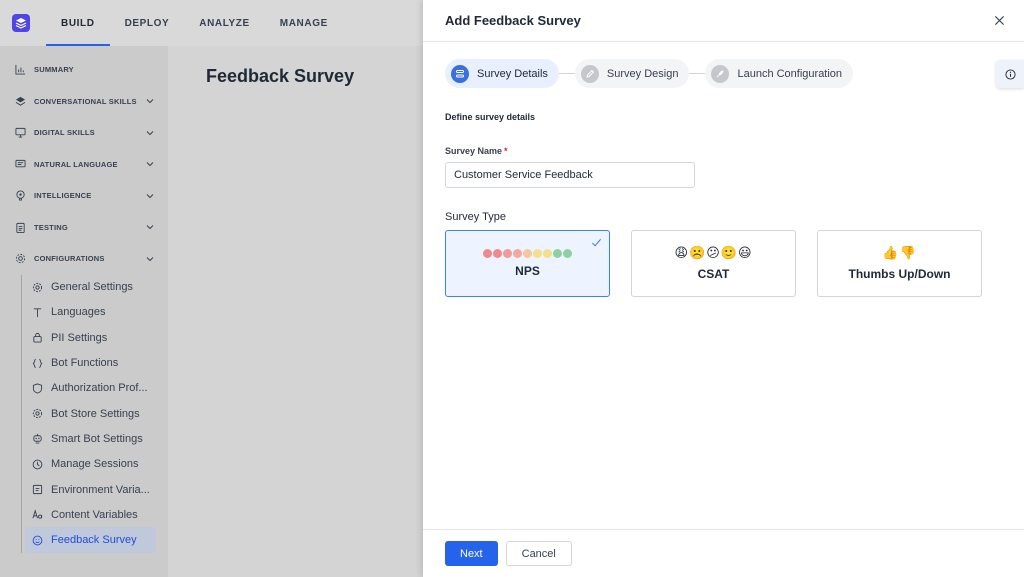 This screenshot has height=577, width=1024. Describe the element at coordinates (37, 540) in the screenshot. I see `smile-icon` at that location.